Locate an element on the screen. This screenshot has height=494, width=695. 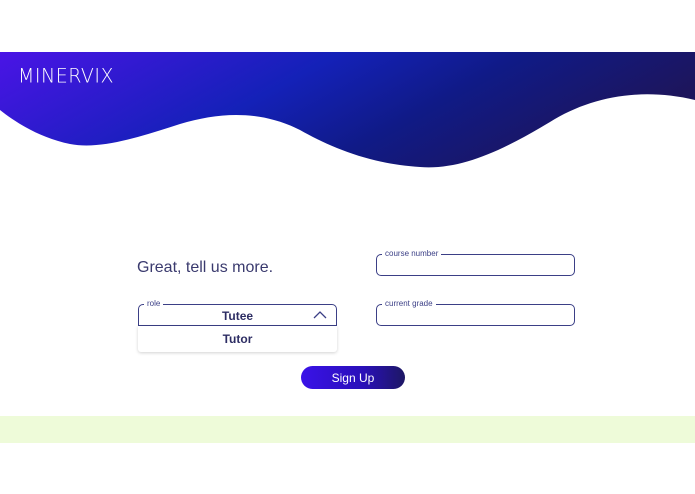
course-number-field: course number is located at coordinates (475, 262).